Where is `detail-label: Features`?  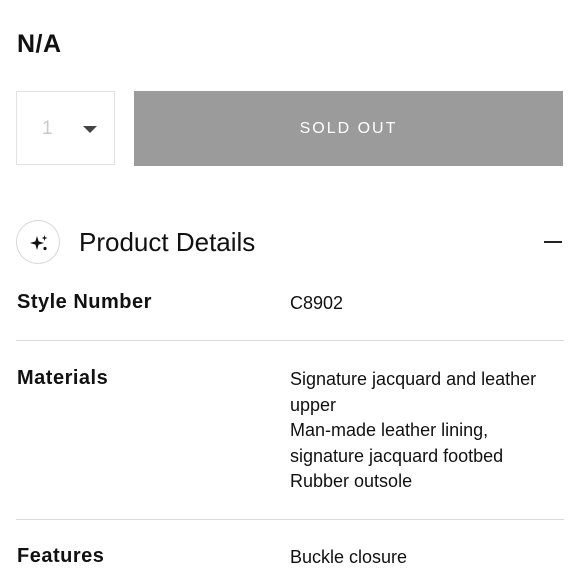 detail-label: Features is located at coordinates (61, 556).